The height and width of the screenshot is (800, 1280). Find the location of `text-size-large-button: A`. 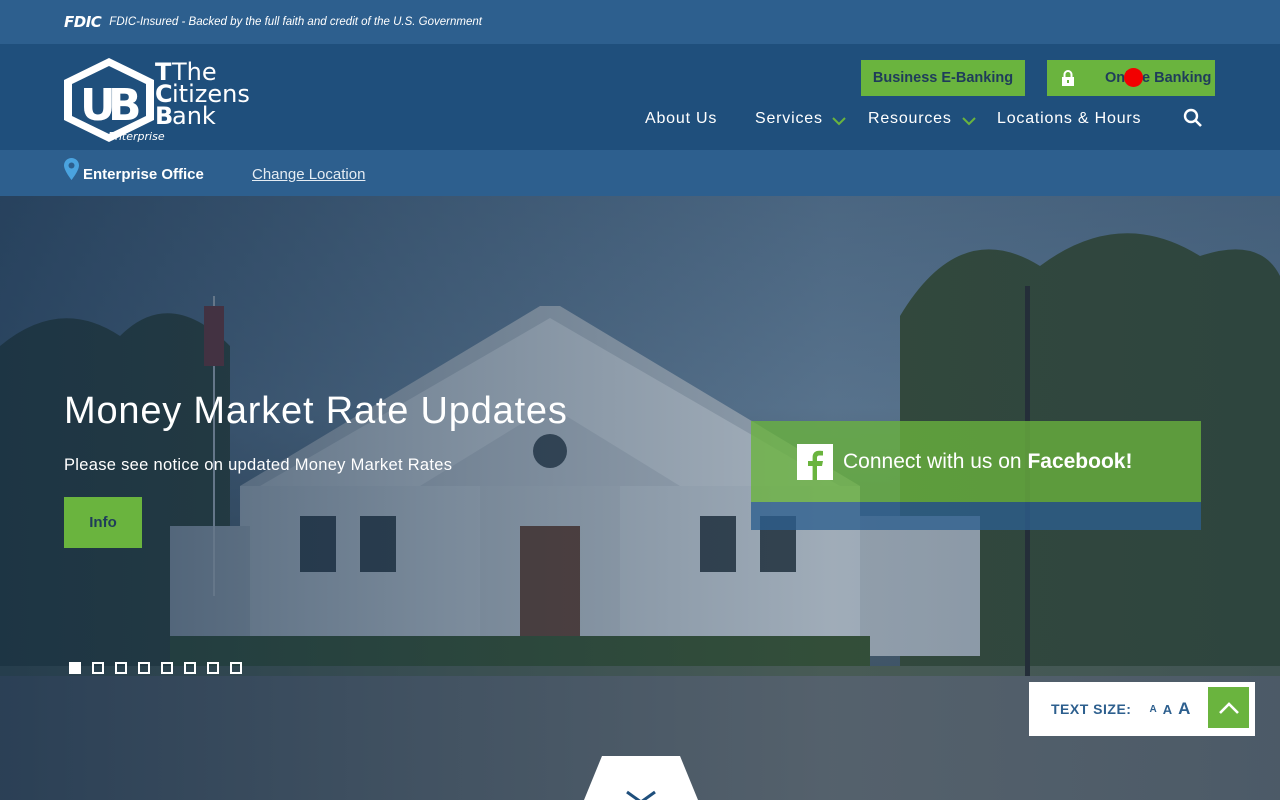

text-size-large-button: A is located at coordinates (1184, 709).